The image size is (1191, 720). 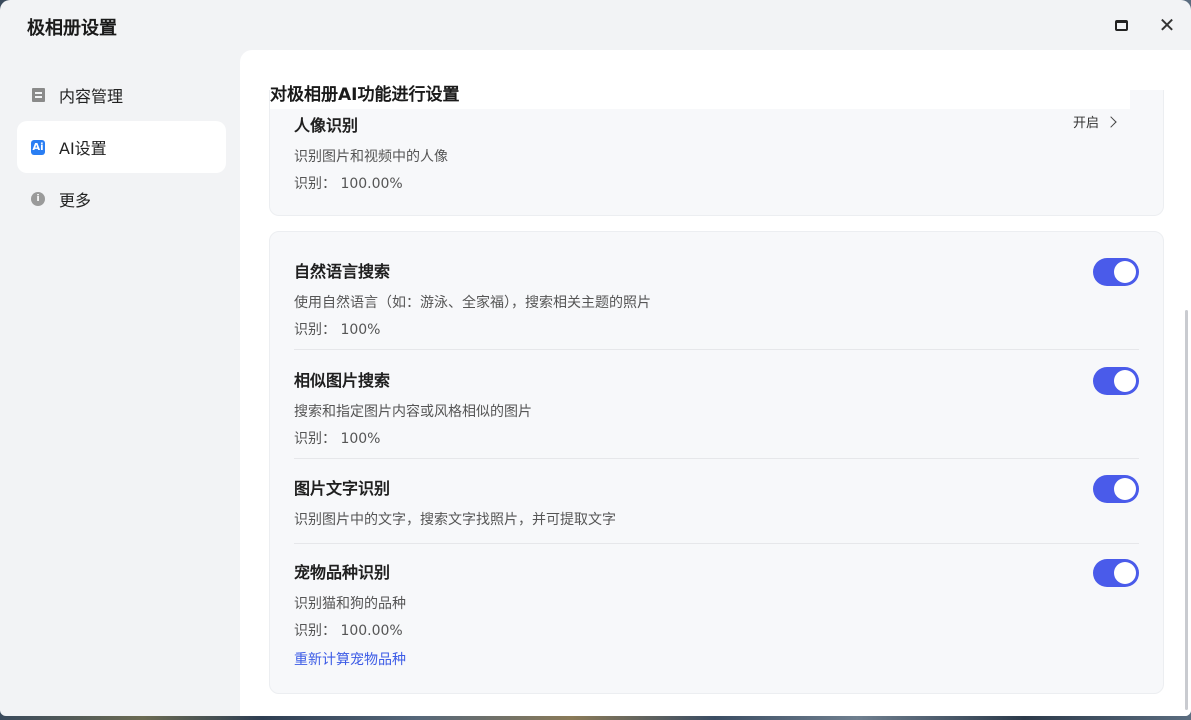 What do you see at coordinates (1186, 510) in the screenshot?
I see `scrollbar` at bounding box center [1186, 510].